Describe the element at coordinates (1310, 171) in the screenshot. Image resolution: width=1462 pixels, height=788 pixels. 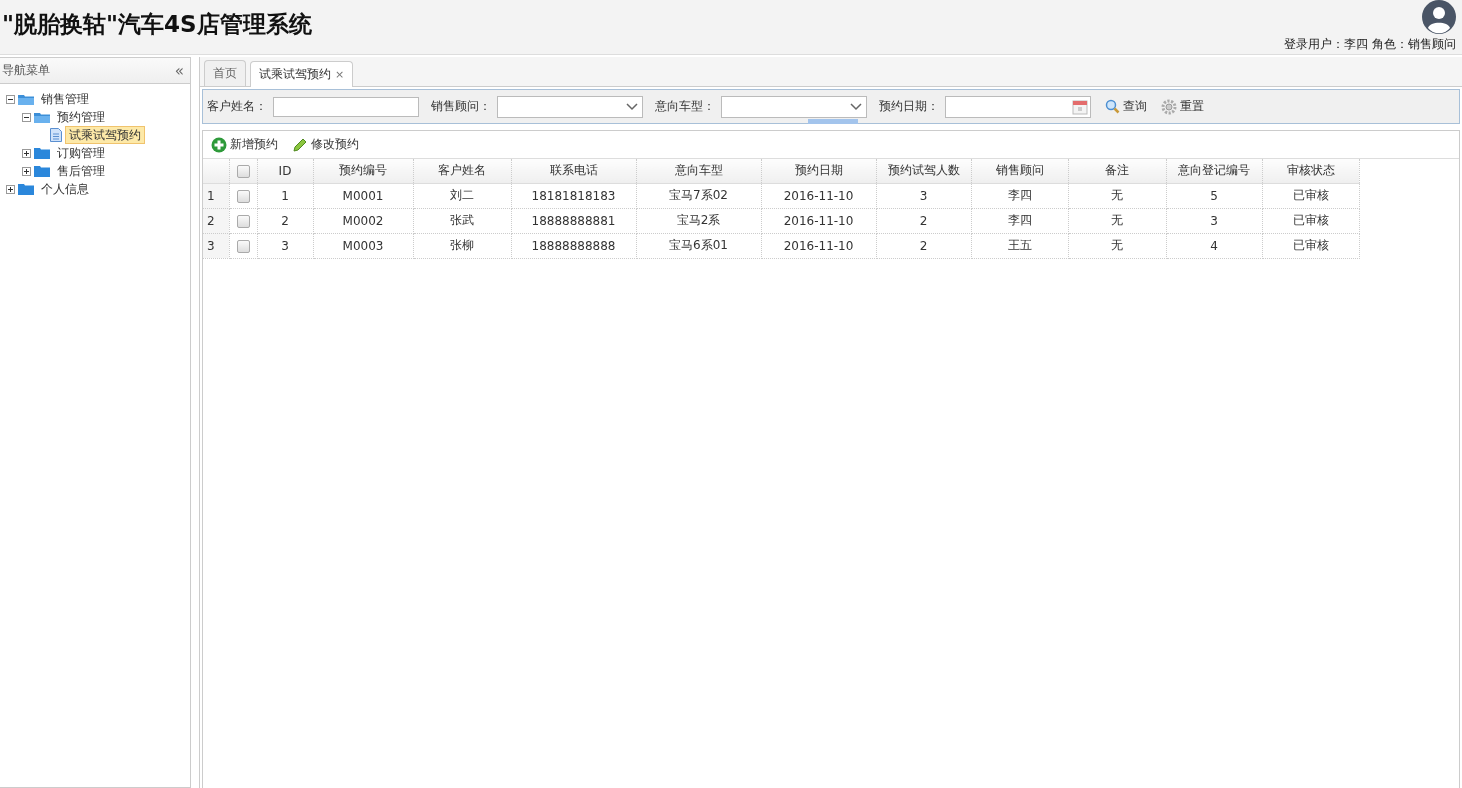
I see `column-header: 审核状态` at that location.